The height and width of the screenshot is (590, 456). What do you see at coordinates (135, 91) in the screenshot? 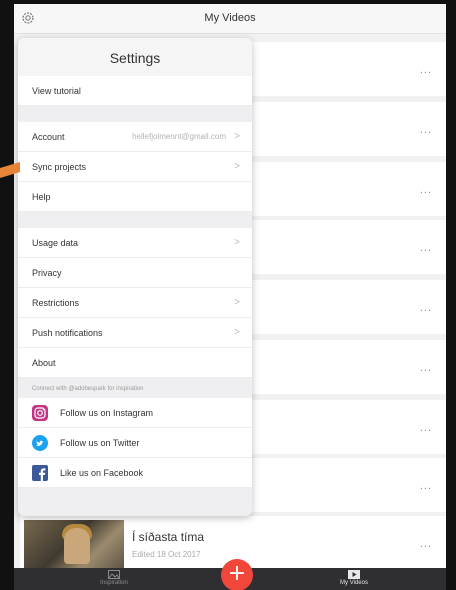
I see `menu-item-view-tutorial: View tutorial` at bounding box center [135, 91].